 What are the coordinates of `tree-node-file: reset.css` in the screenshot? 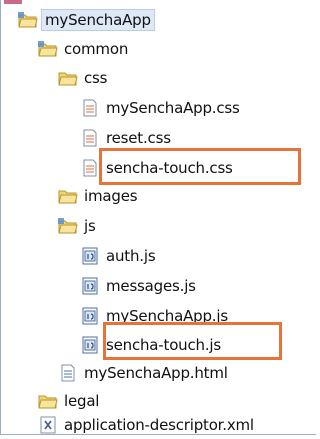 It's located at (125, 138).